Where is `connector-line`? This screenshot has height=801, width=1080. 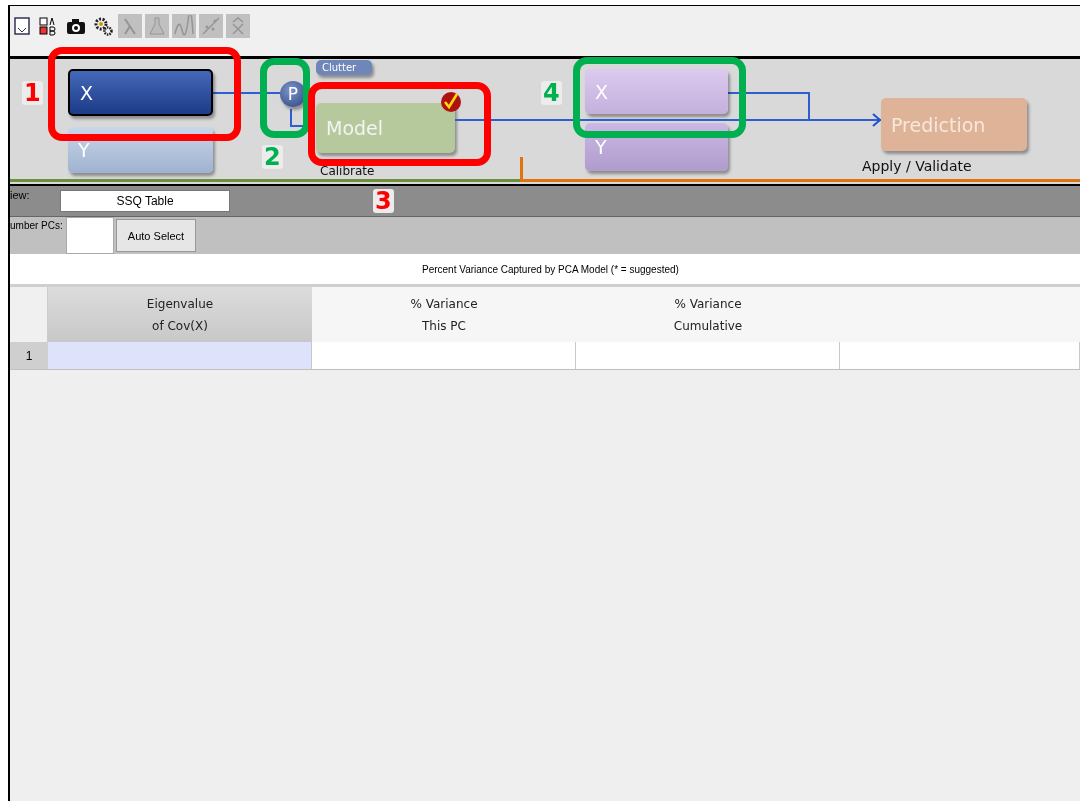 connector-line is located at coordinates (248, 93).